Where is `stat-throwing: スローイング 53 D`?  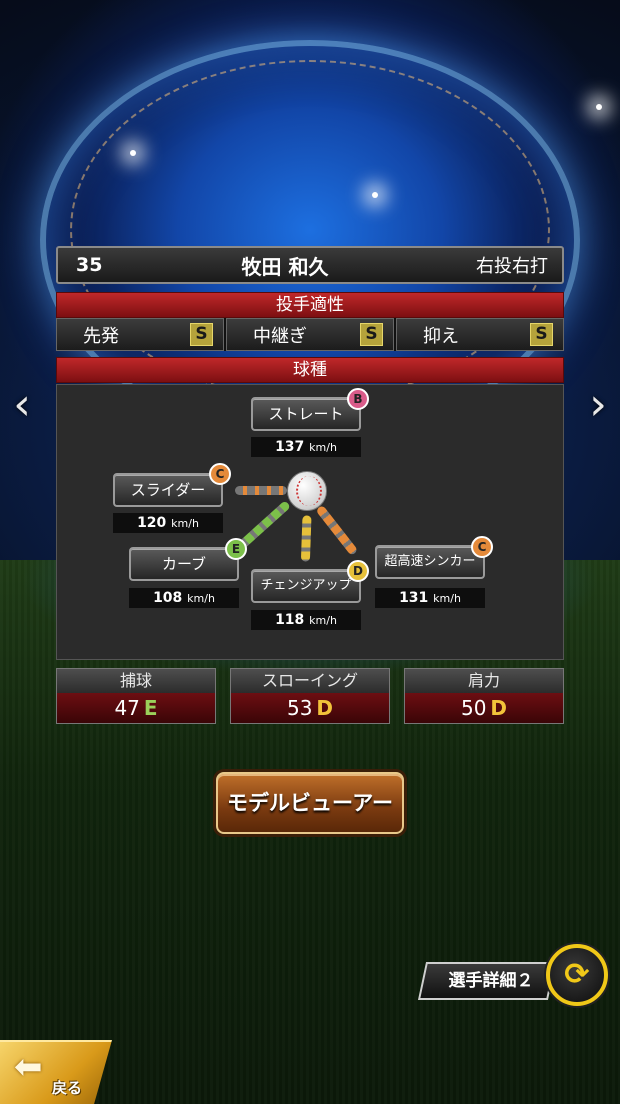 stat-throwing: スローイング 53 D is located at coordinates (310, 696).